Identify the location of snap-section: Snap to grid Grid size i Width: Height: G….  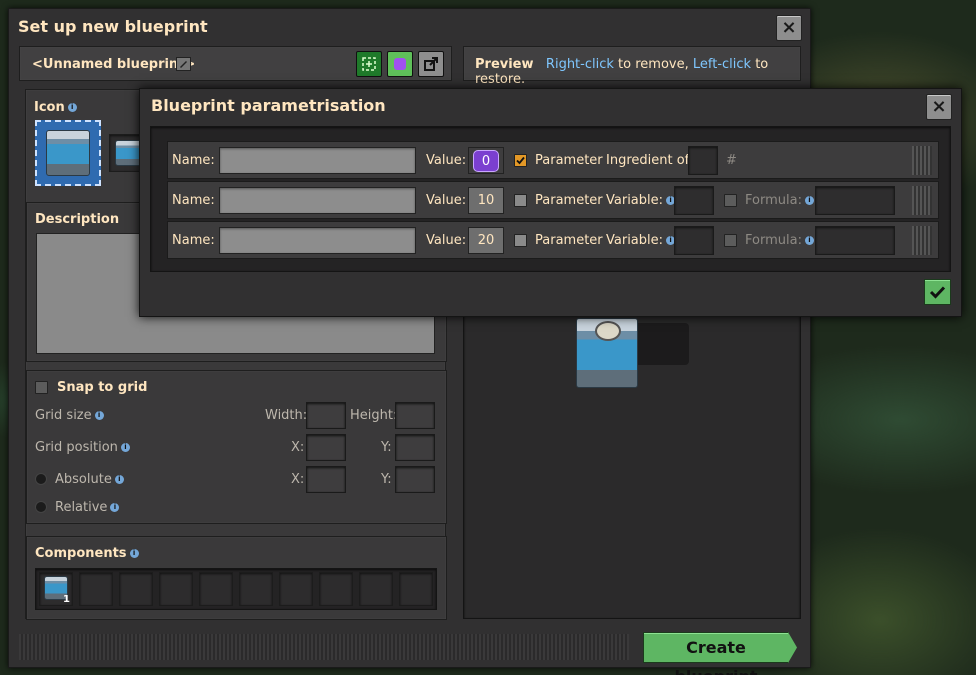
(236, 447).